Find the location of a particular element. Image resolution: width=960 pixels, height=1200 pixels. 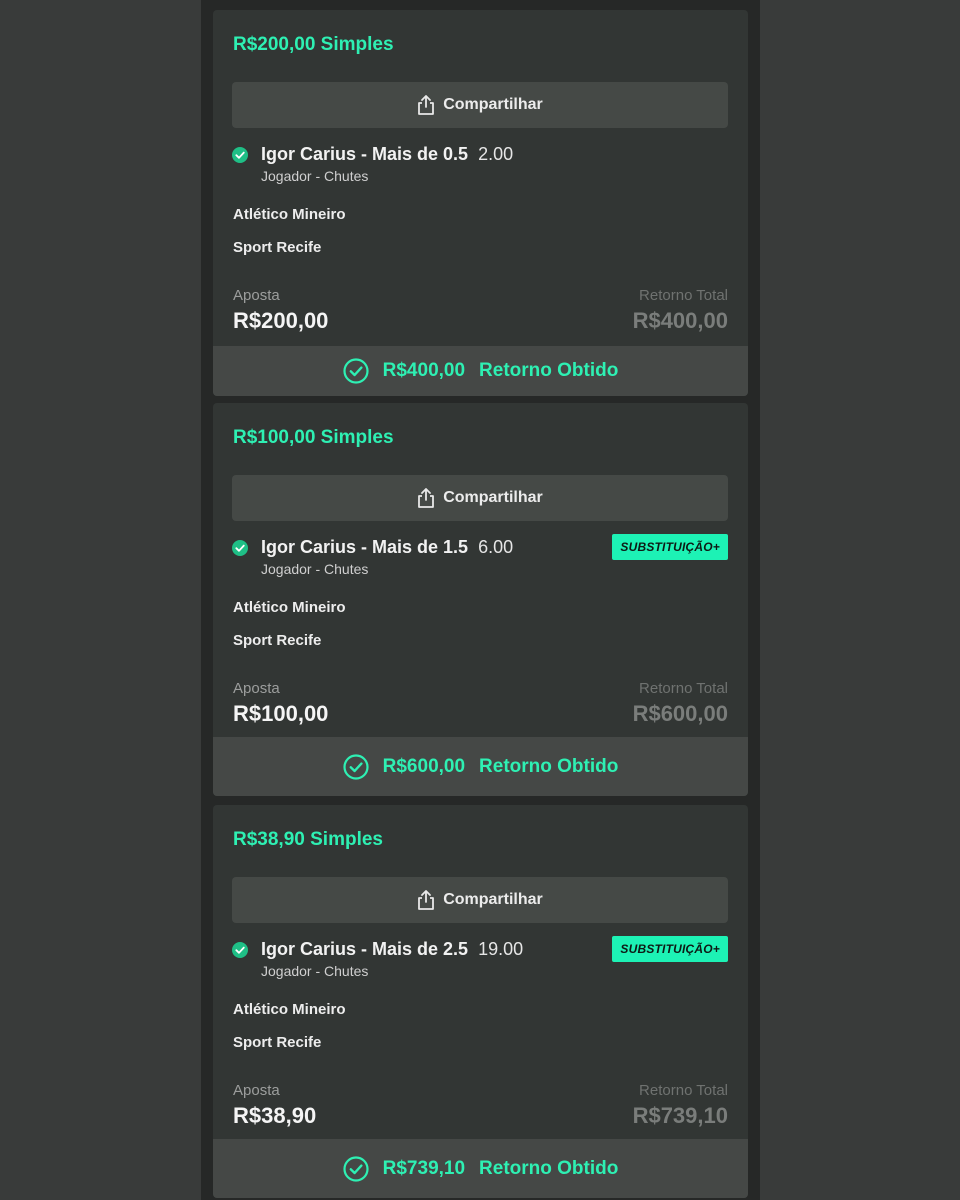

return-value: R$739,10 is located at coordinates (680, 1115).